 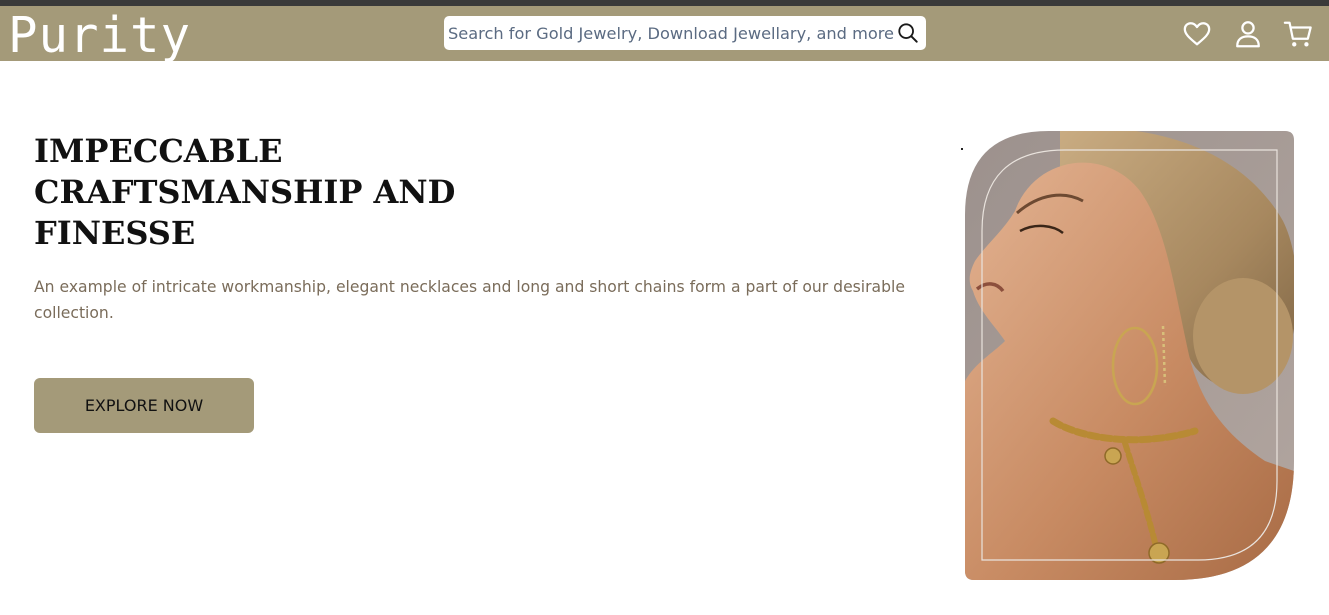 I want to click on user-icon, so click(x=1248, y=34).